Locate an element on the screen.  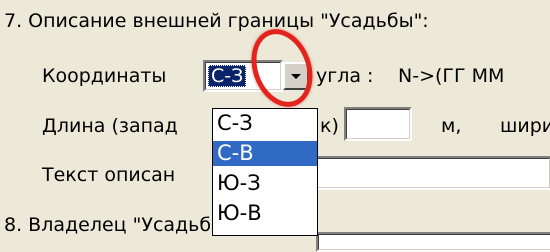
length-label-suffix: к) is located at coordinates (329, 126).